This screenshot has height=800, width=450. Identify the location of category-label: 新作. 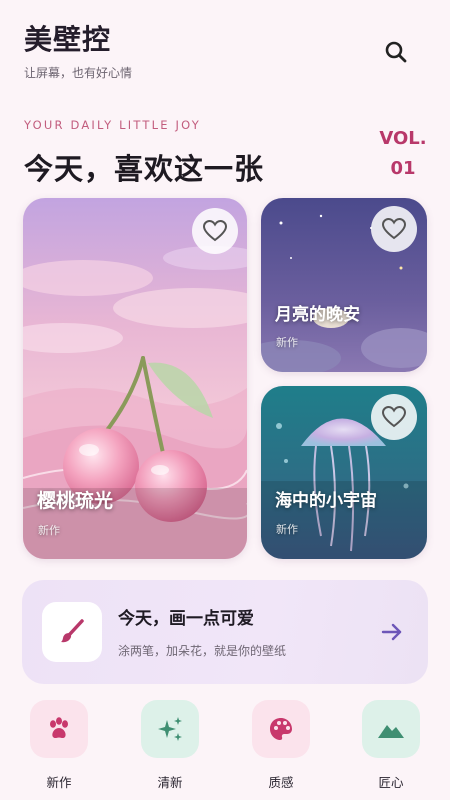
(59, 782).